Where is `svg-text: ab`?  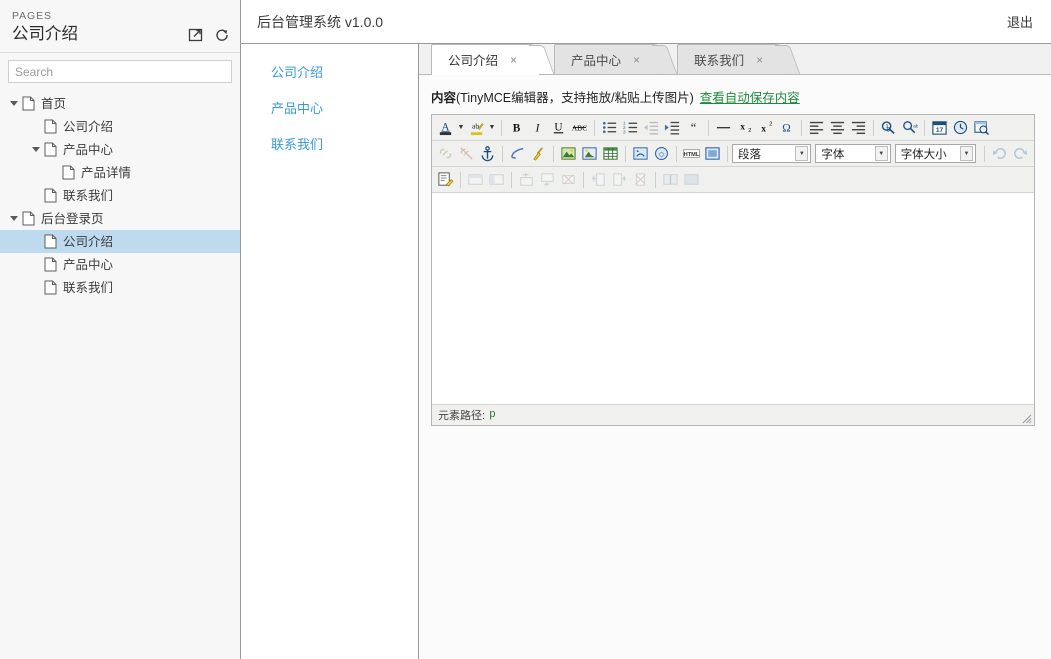 svg-text: ab is located at coordinates (475, 125).